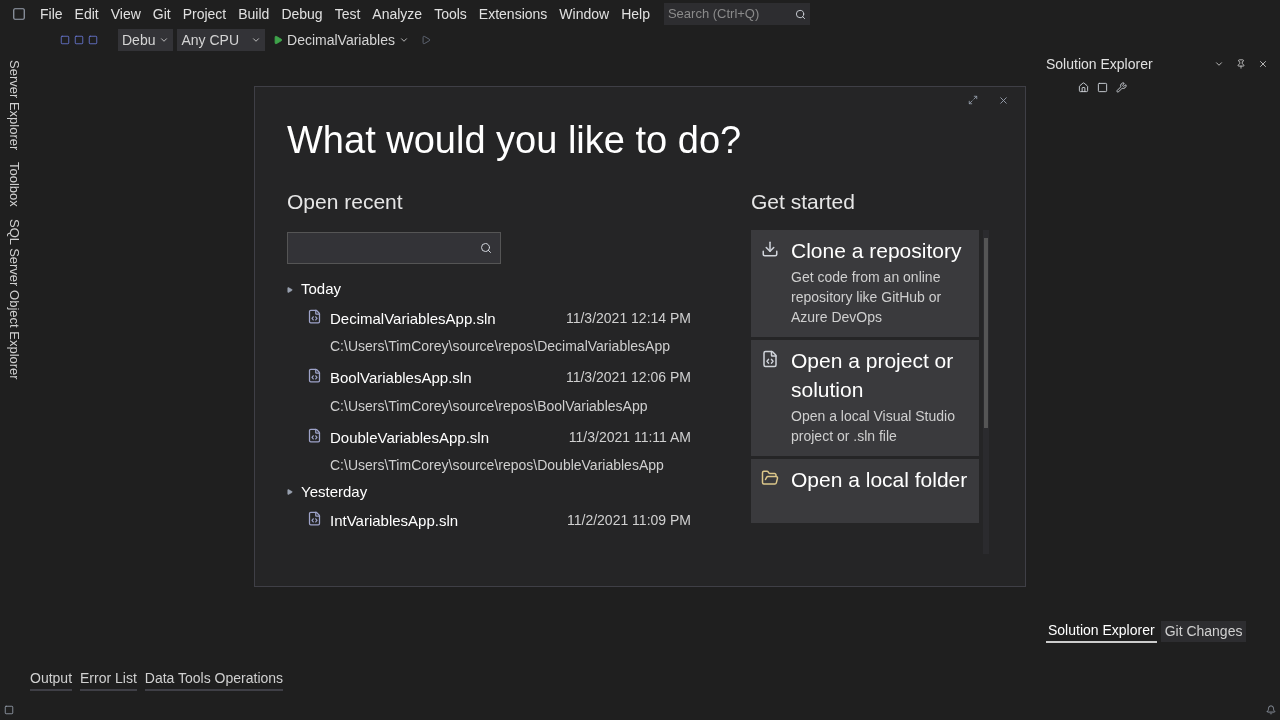  I want to click on menu-item: Build, so click(254, 14).